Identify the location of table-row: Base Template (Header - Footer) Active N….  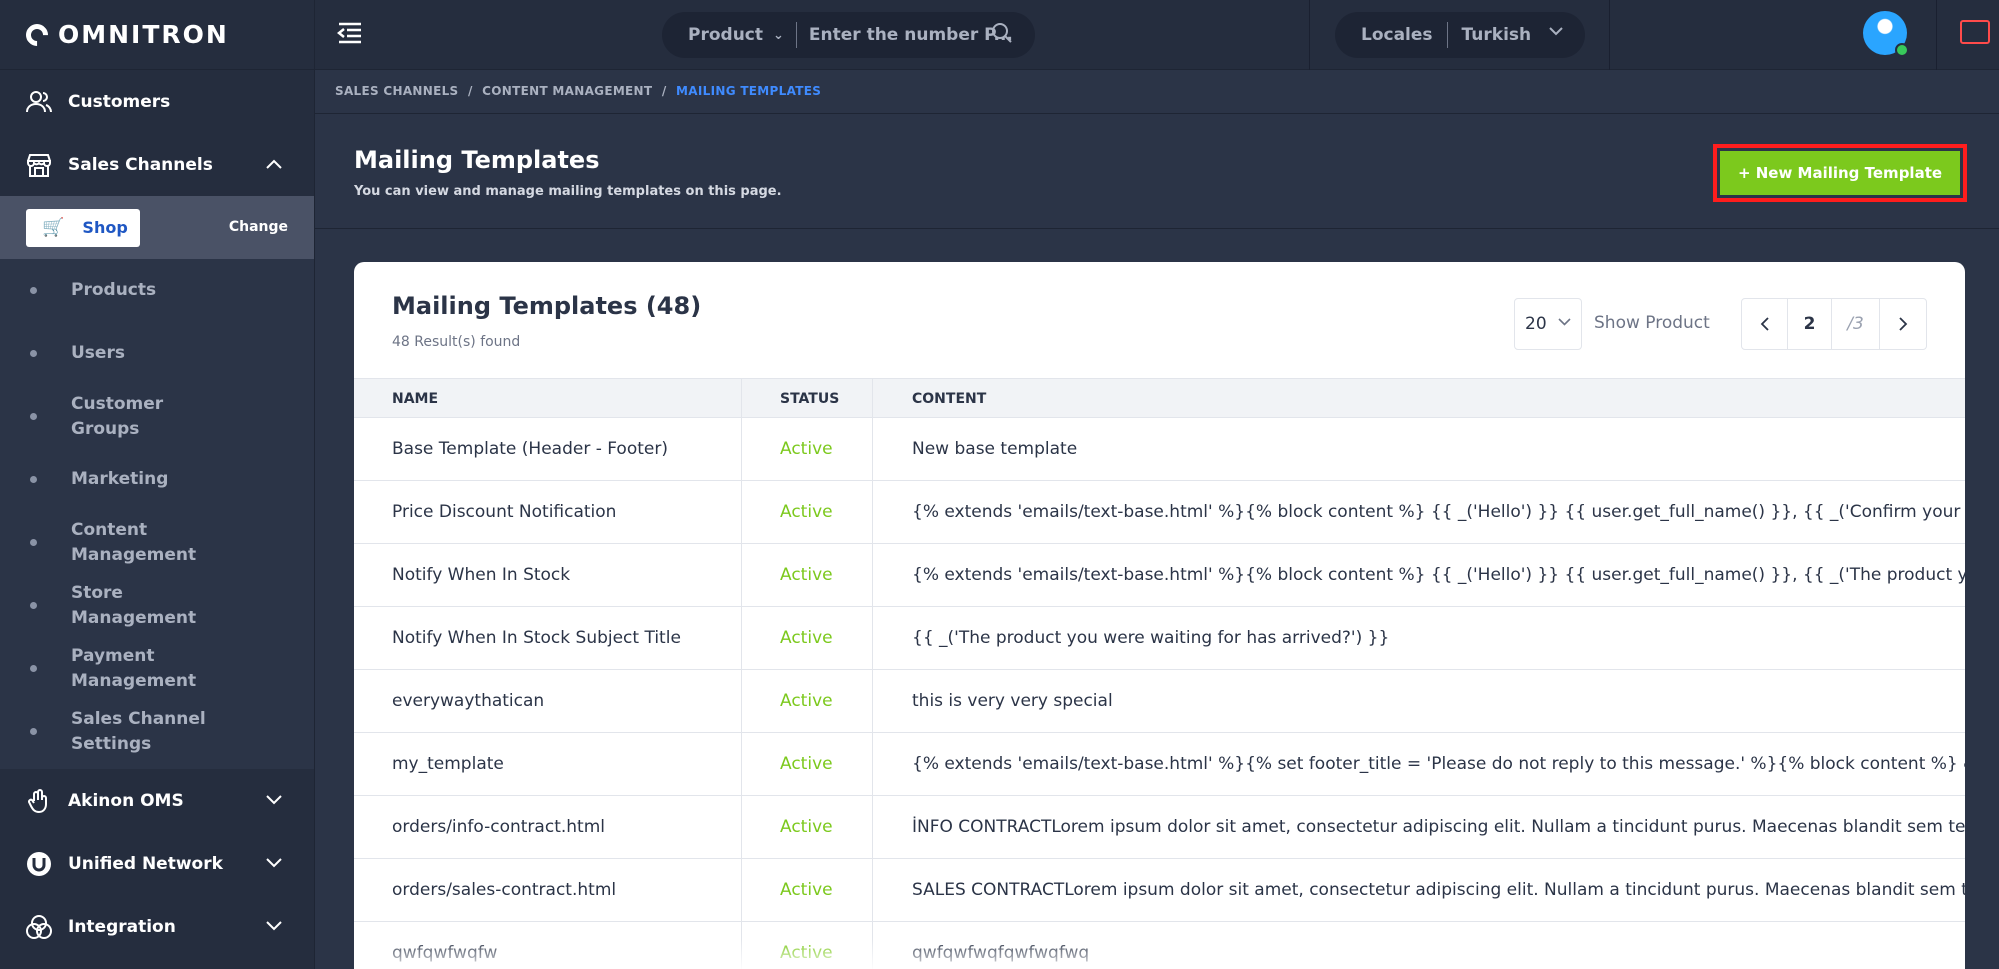
(1159, 449).